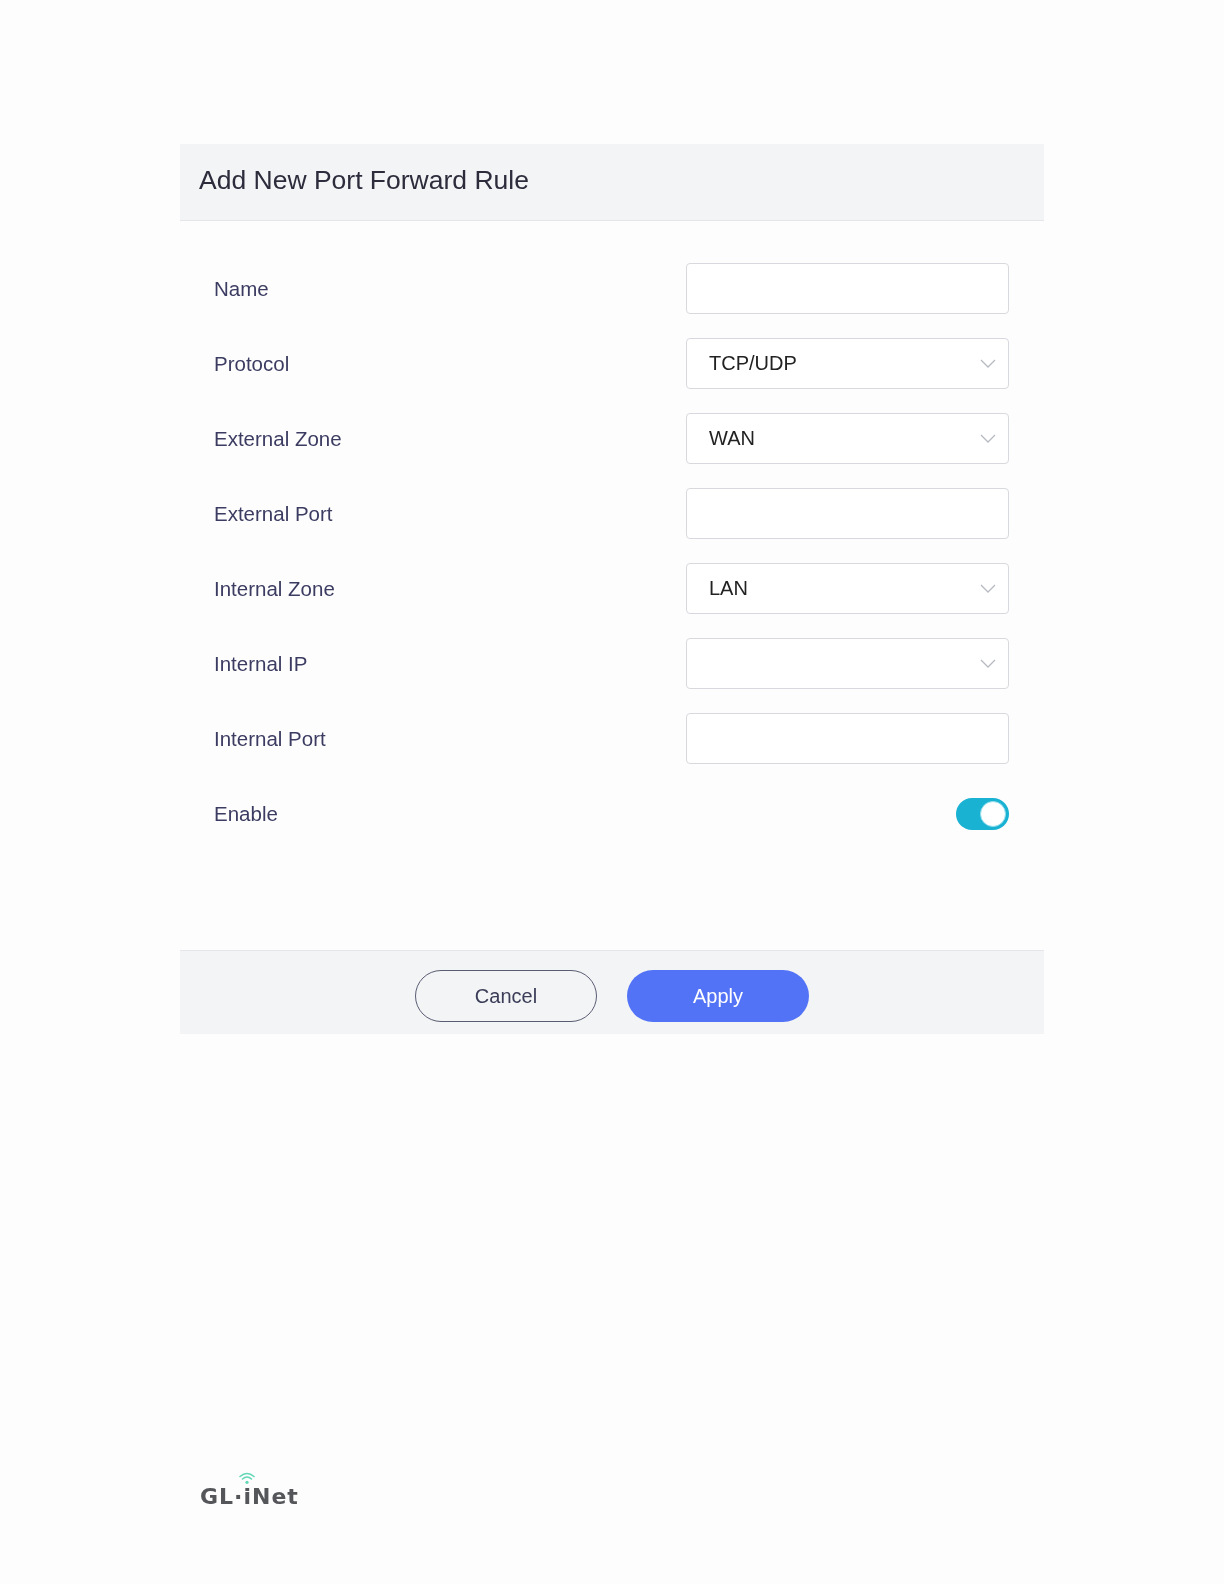 The width and height of the screenshot is (1224, 1584). What do you see at coordinates (718, 996) in the screenshot?
I see `apply-button: Apply` at bounding box center [718, 996].